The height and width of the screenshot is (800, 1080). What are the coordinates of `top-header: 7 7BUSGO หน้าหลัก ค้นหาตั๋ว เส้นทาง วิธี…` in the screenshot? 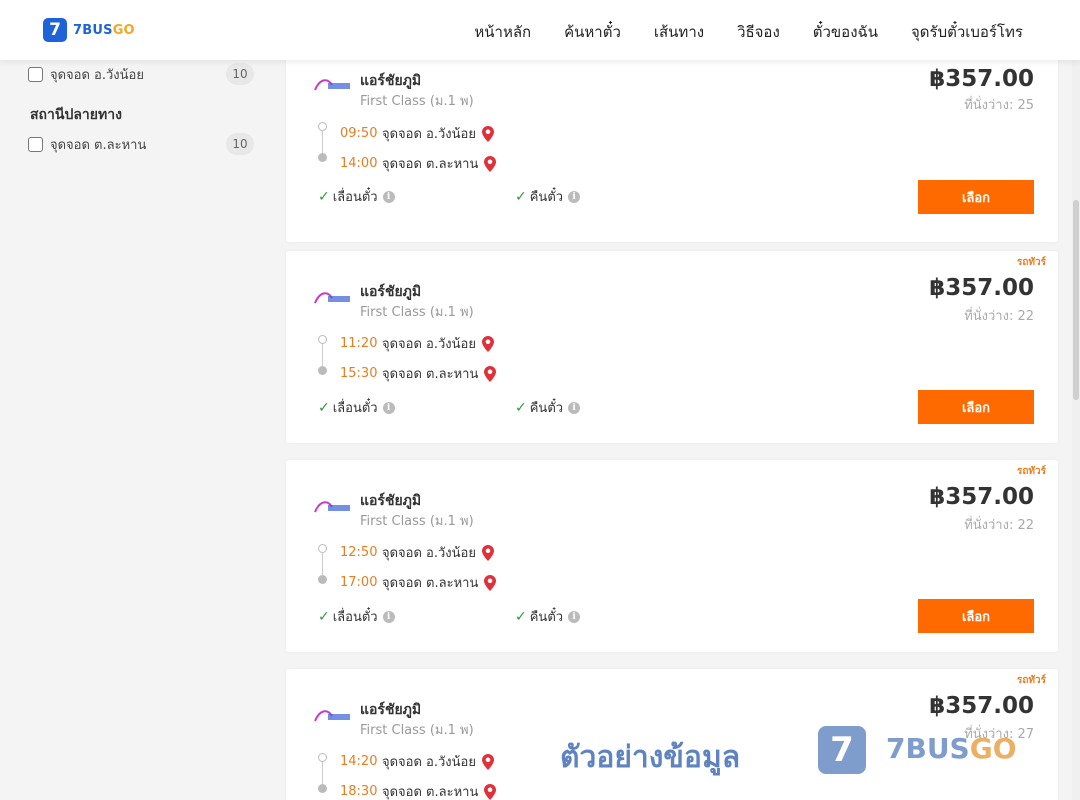 It's located at (540, 30).